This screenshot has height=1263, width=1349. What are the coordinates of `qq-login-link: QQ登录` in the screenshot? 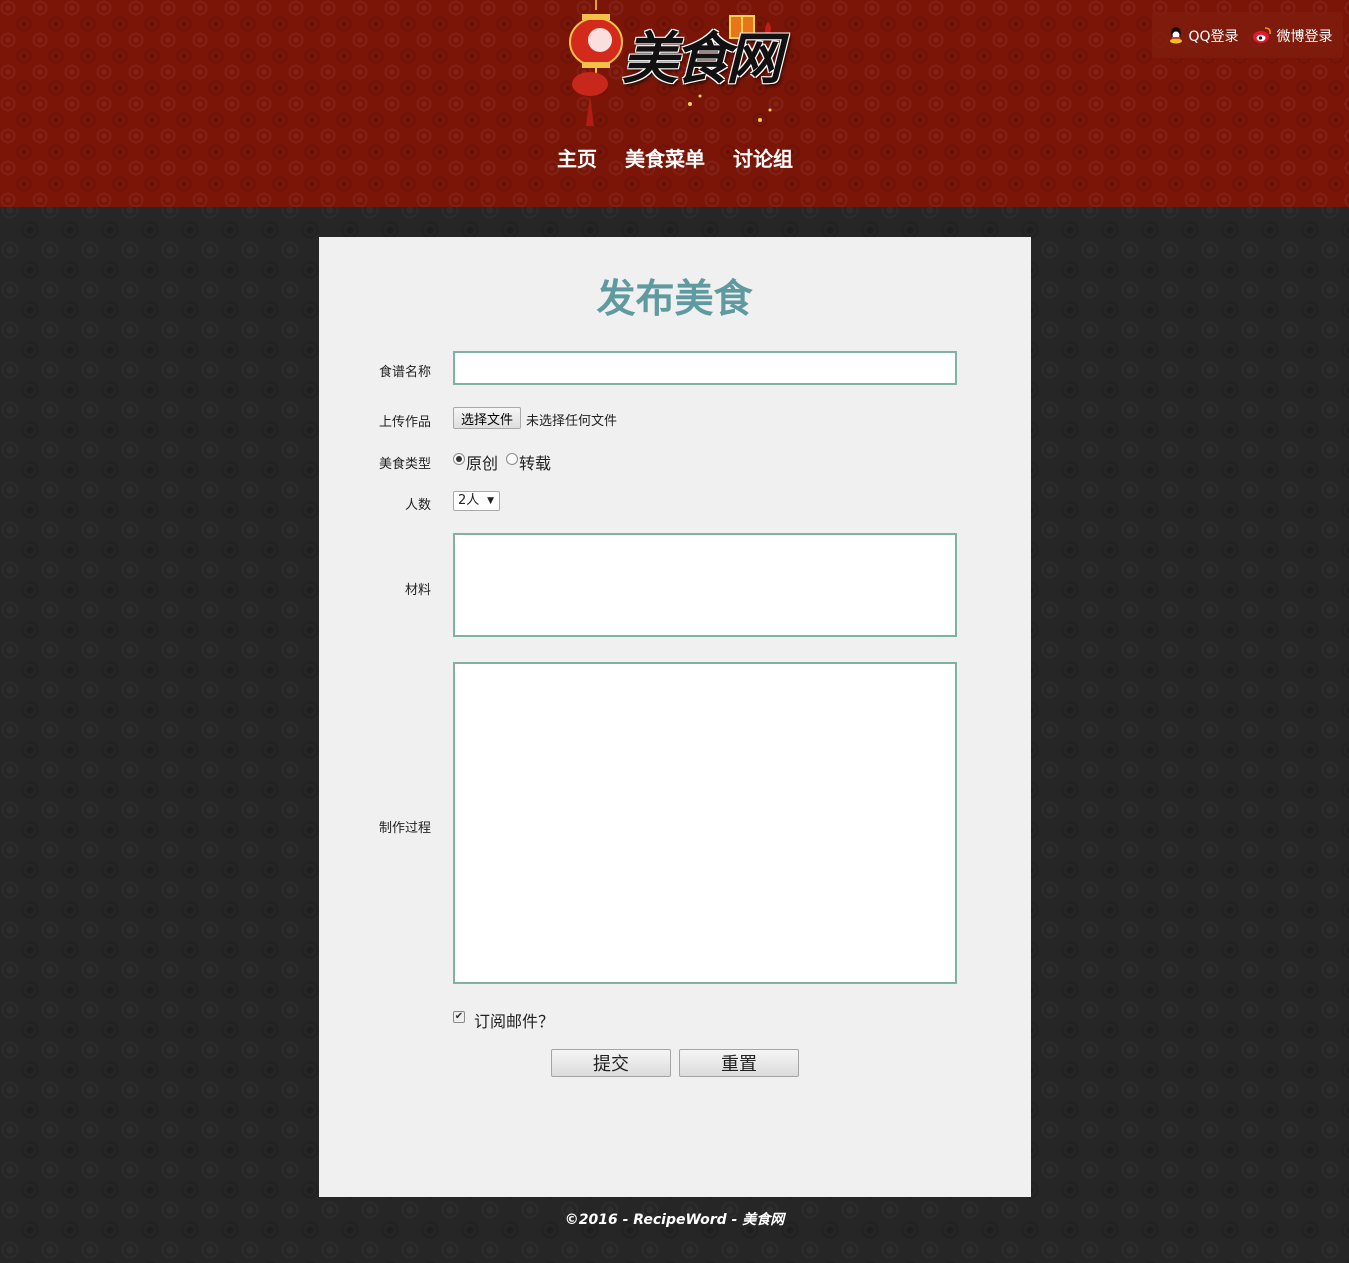 It's located at (1203, 36).